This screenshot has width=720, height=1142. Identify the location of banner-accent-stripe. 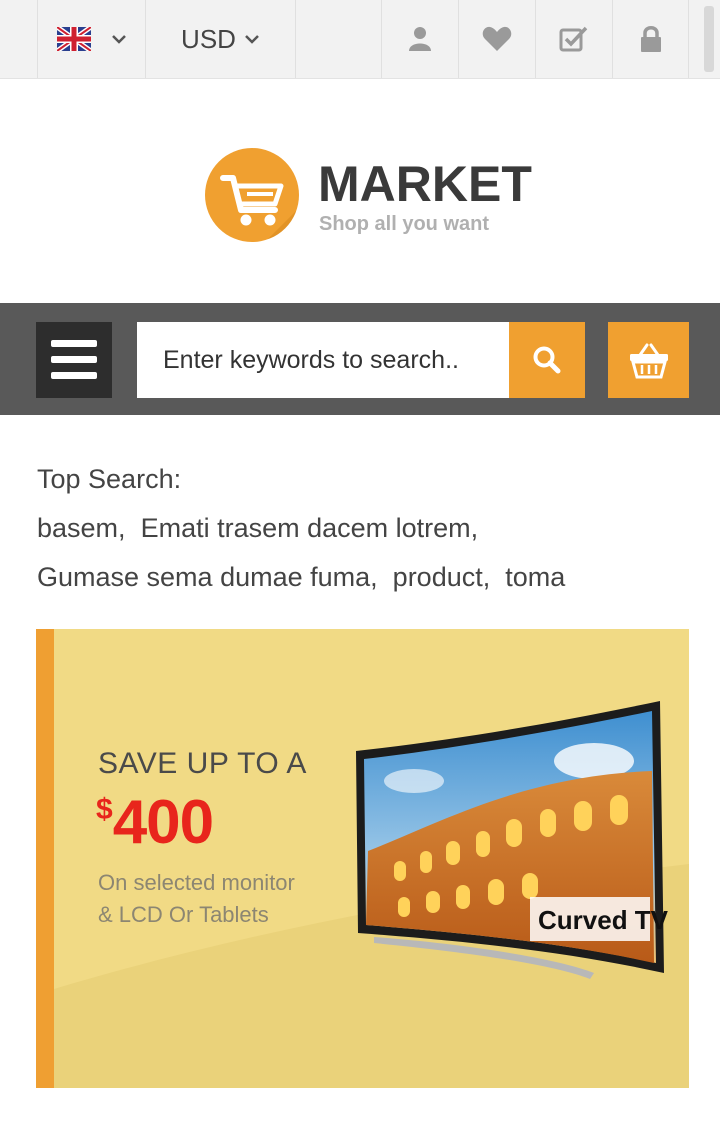
(45, 858).